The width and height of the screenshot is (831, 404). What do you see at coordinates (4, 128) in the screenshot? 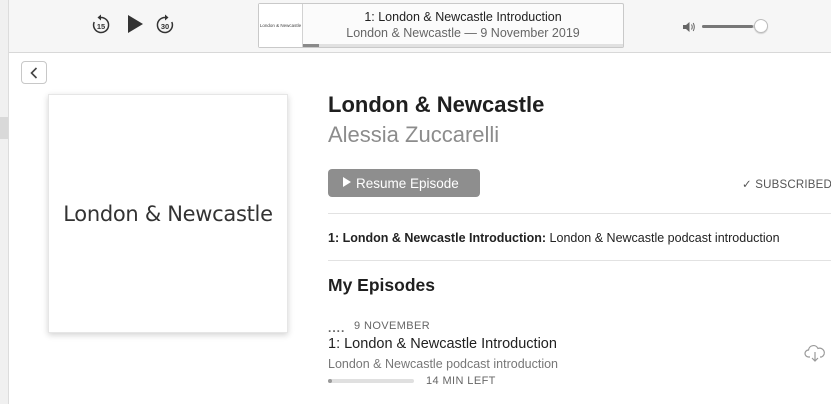
I see `sidebar-selected-item` at bounding box center [4, 128].